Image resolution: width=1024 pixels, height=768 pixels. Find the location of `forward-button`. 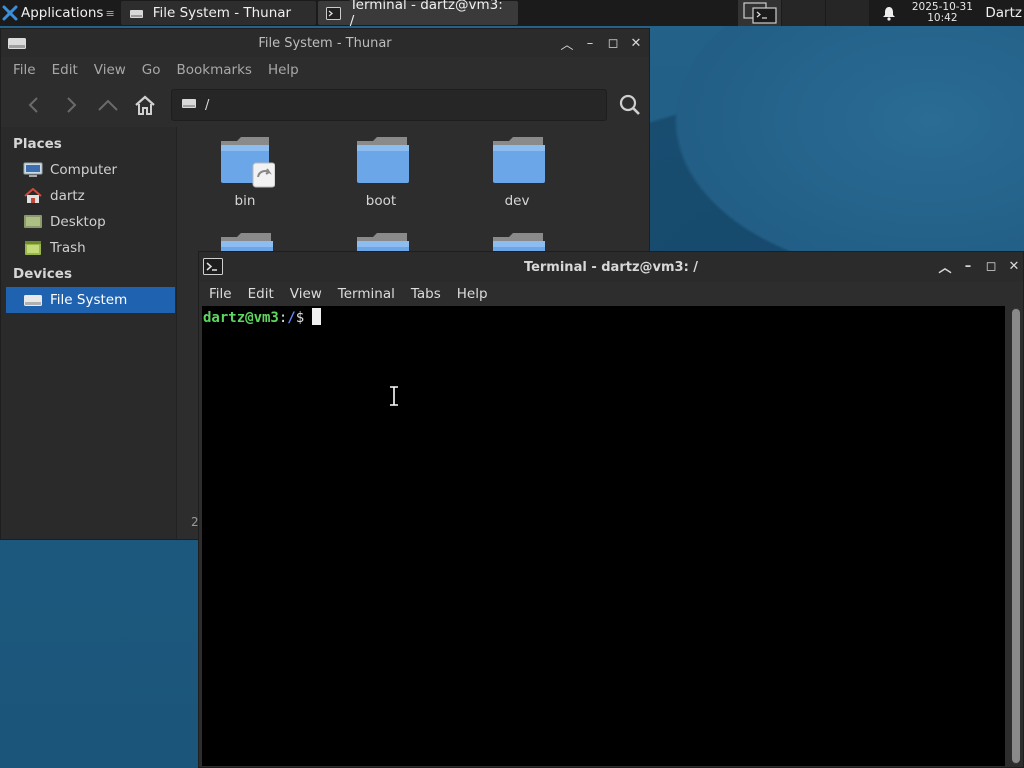

forward-button is located at coordinates (70, 105).